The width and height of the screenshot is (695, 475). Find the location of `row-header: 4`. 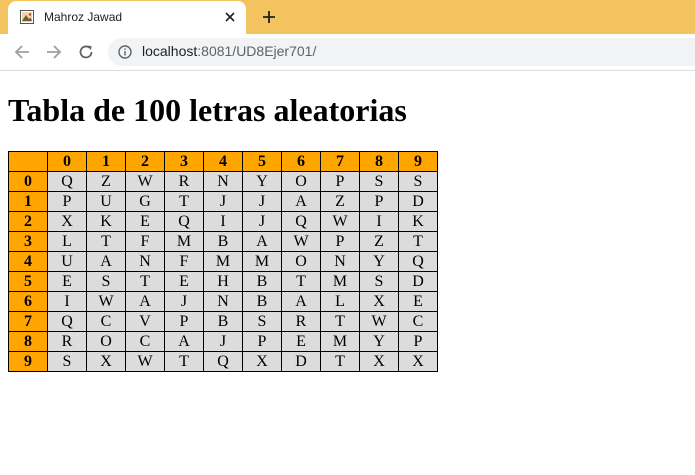

row-header: 4 is located at coordinates (28, 261).